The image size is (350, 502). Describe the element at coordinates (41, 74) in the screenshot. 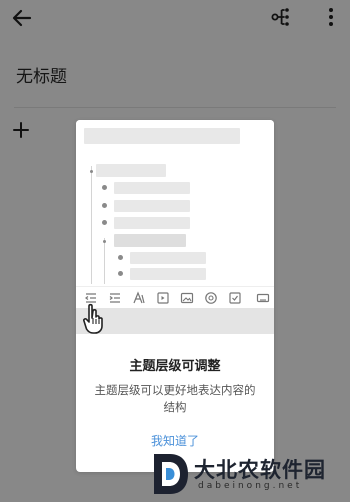

I see `document-title: 无标题` at that location.